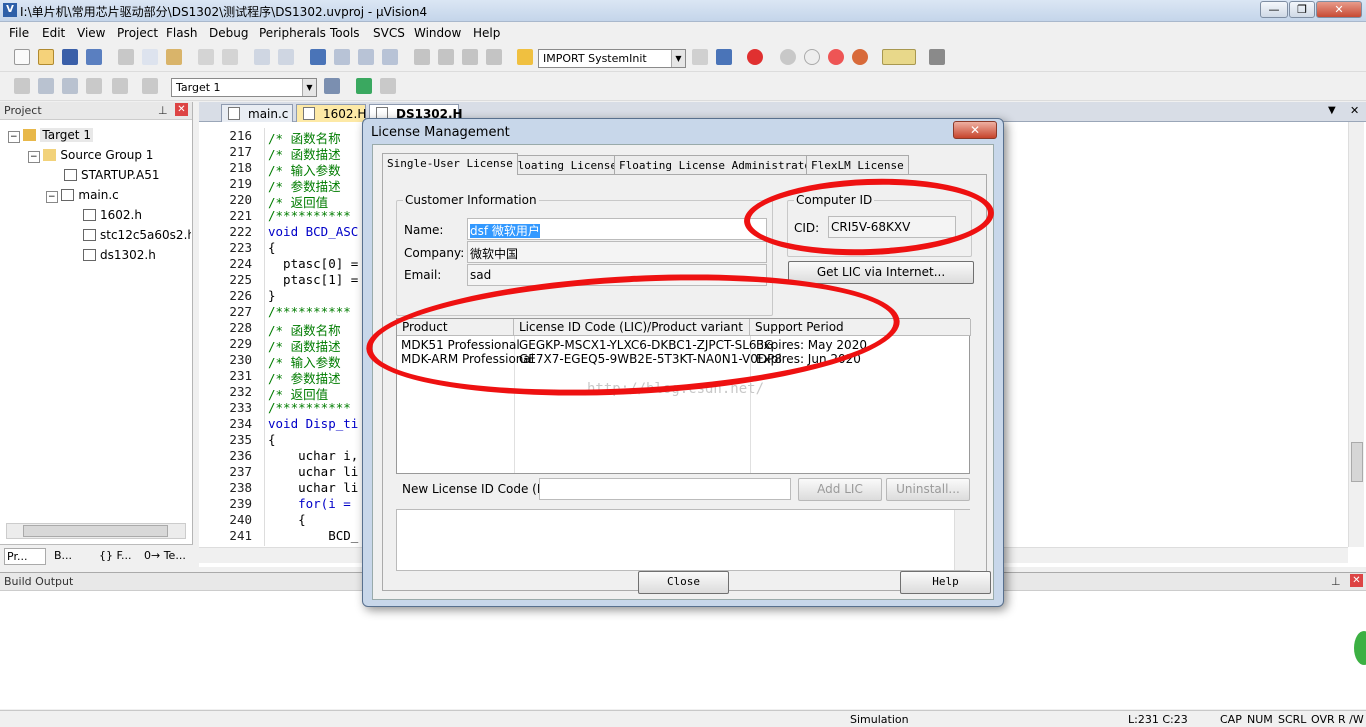  Describe the element at coordinates (331, 113) in the screenshot. I see `tab-1602-h: 1602.H` at that location.